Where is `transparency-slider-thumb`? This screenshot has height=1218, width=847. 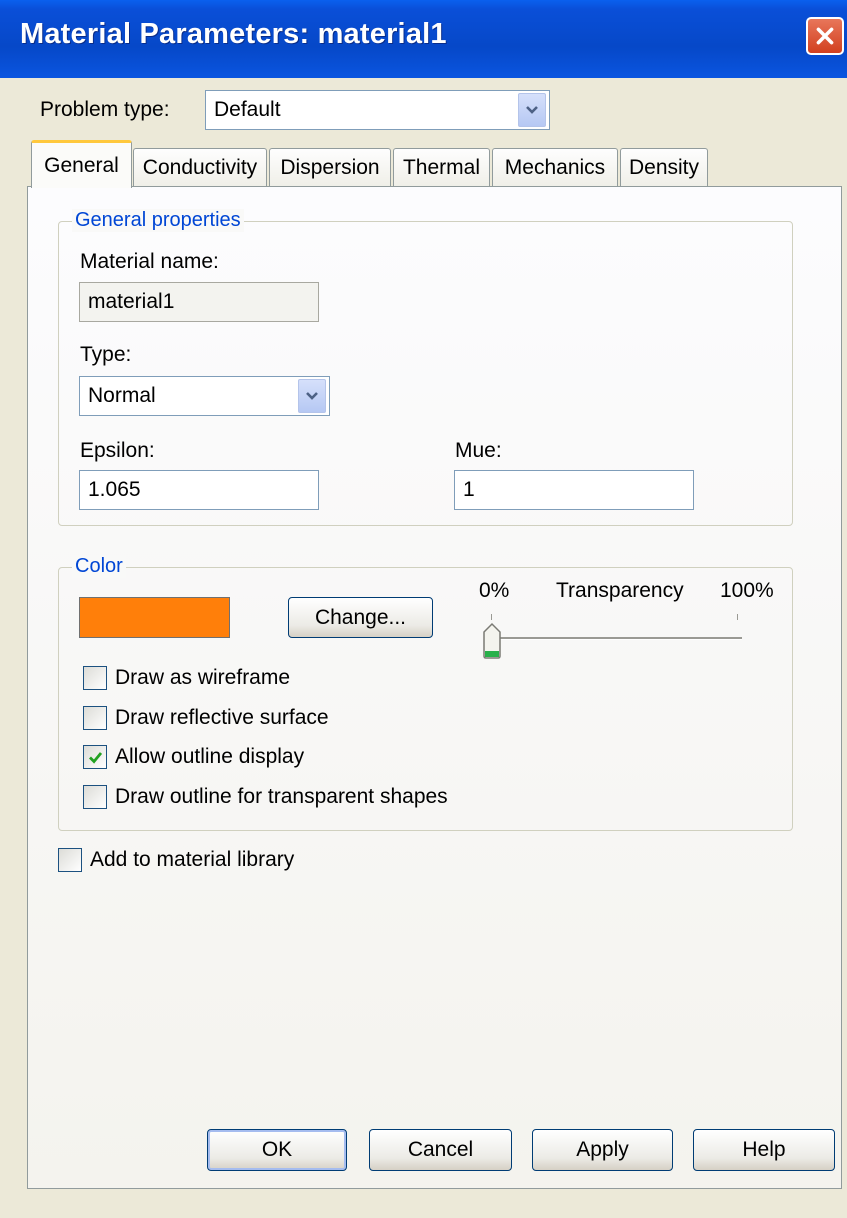 transparency-slider-thumb is located at coordinates (492, 641).